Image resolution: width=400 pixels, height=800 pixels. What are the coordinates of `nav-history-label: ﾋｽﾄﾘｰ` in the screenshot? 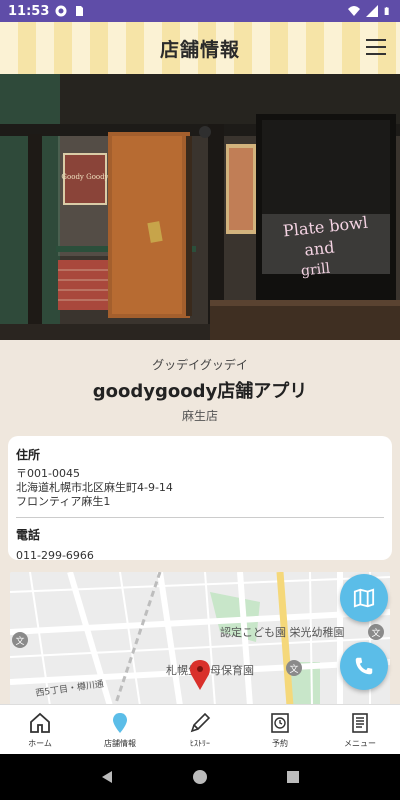 It's located at (200, 743).